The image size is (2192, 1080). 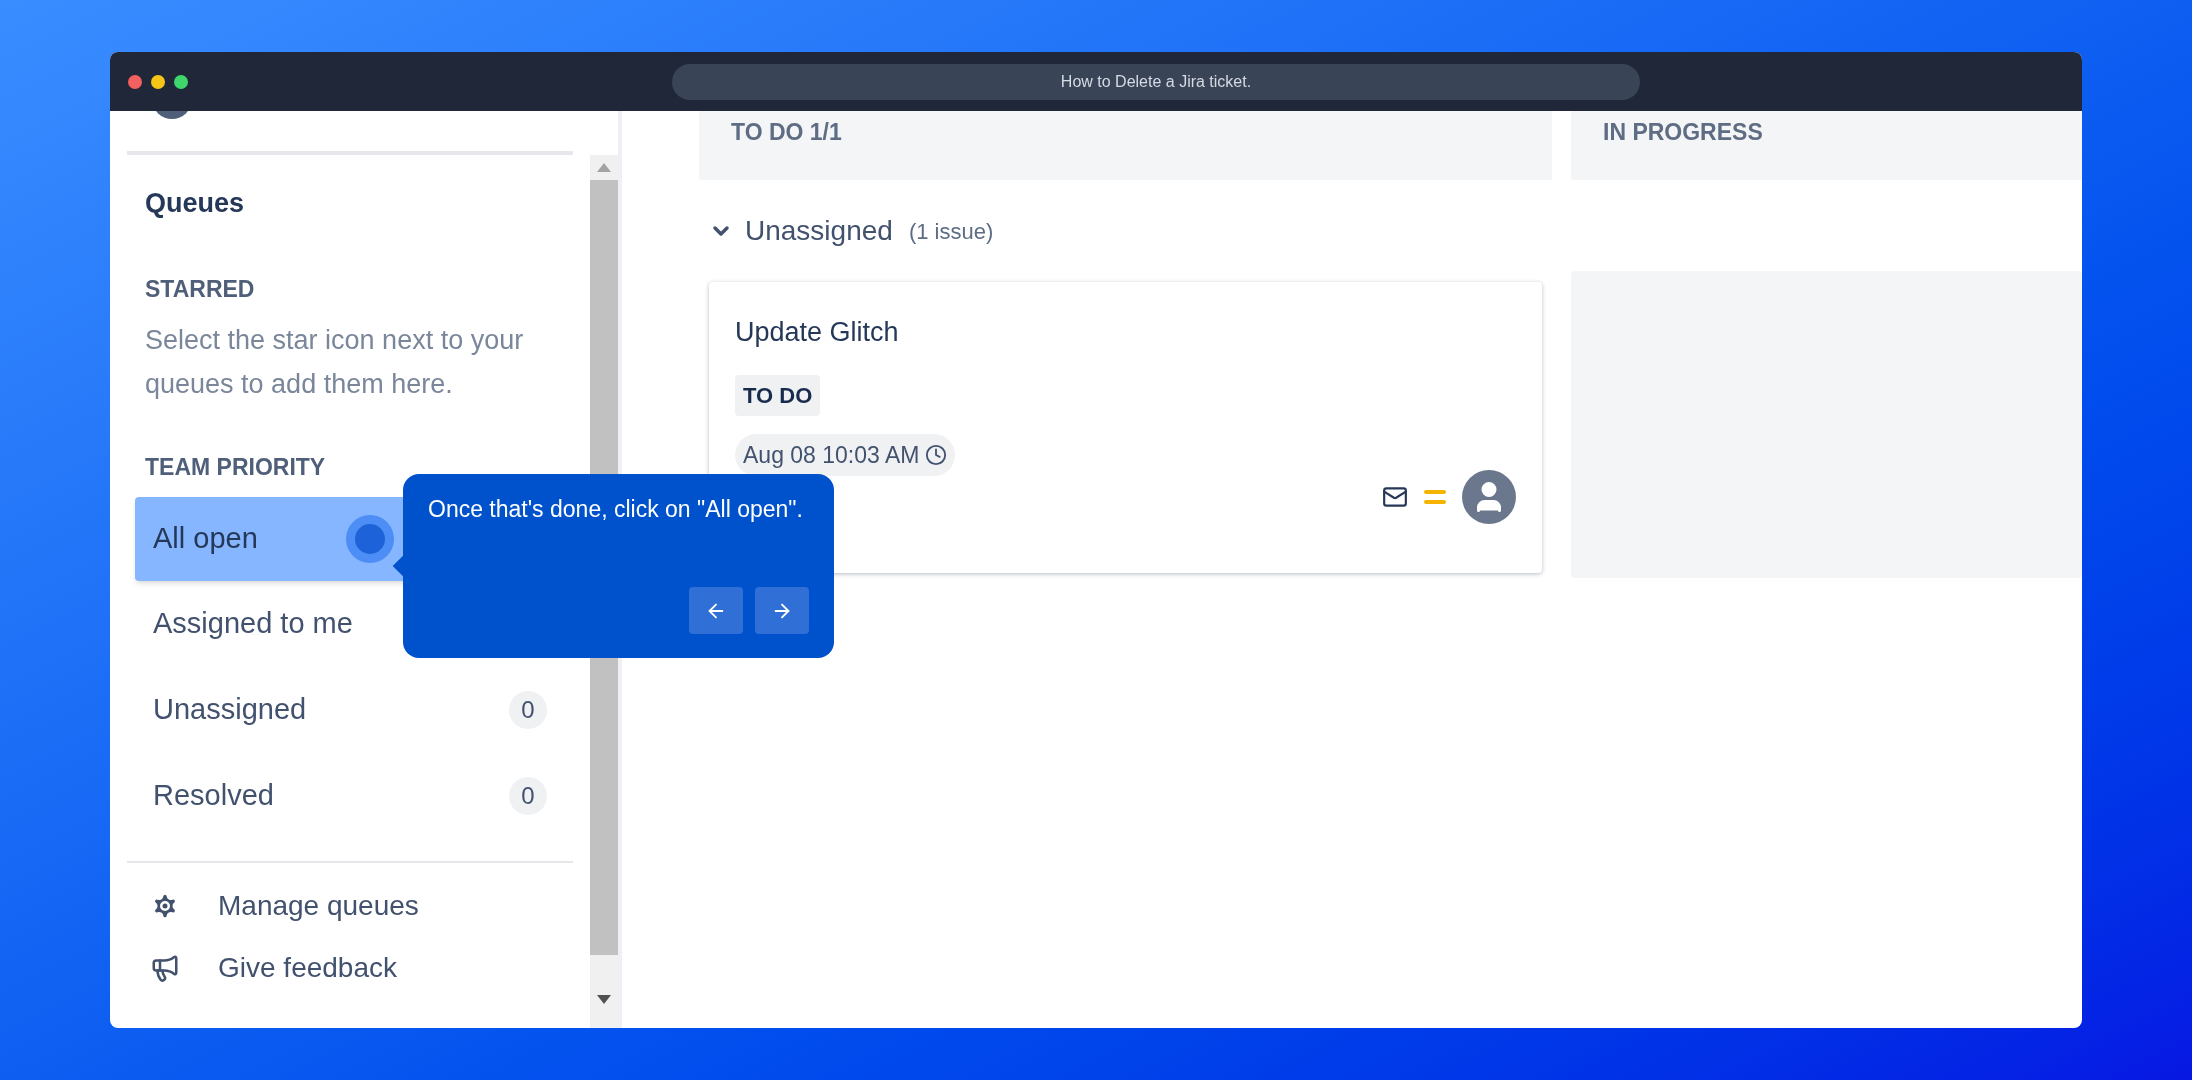 What do you see at coordinates (335, 362) in the screenshot?
I see `starred-hint: Select the star icon next to your queues to add them here.` at bounding box center [335, 362].